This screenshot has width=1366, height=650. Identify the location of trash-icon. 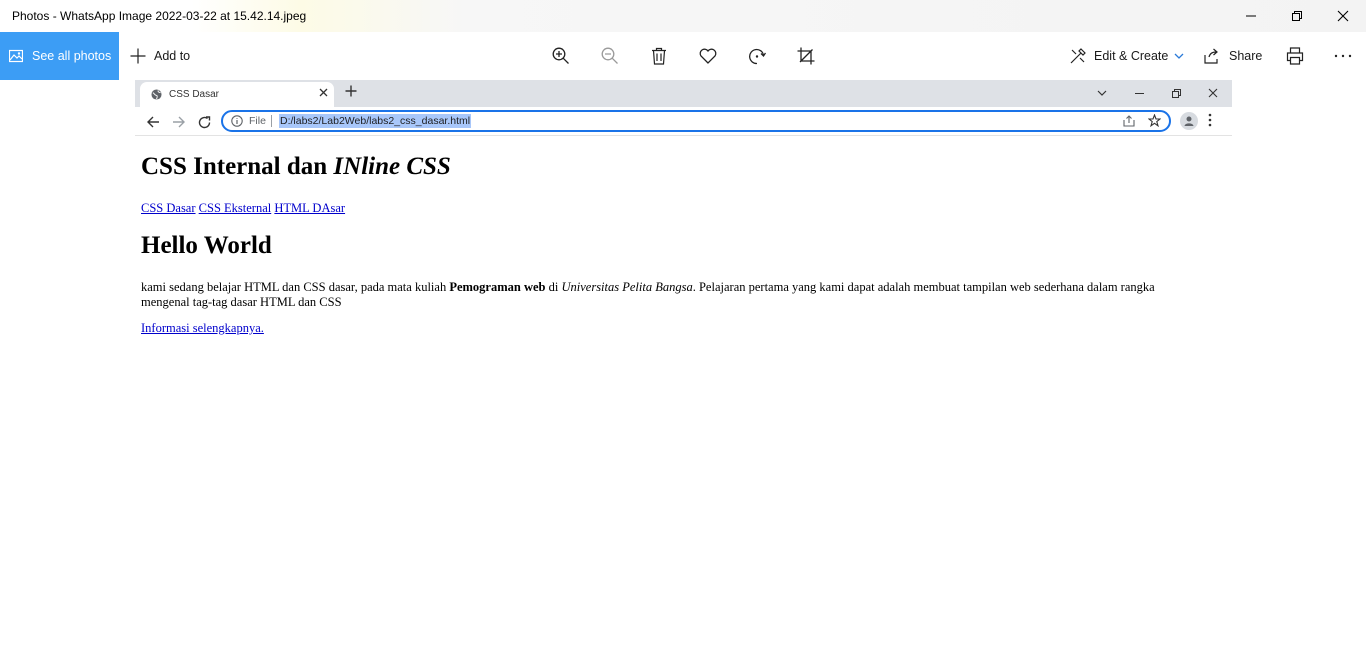
(659, 56).